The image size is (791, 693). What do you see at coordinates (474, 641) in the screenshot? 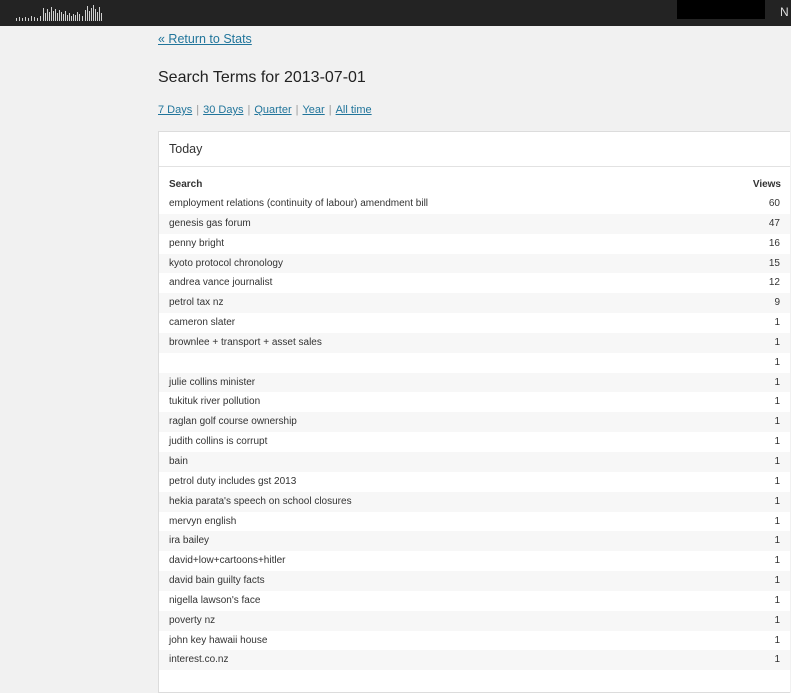
I see `table-row: john key hawaii house 1` at bounding box center [474, 641].